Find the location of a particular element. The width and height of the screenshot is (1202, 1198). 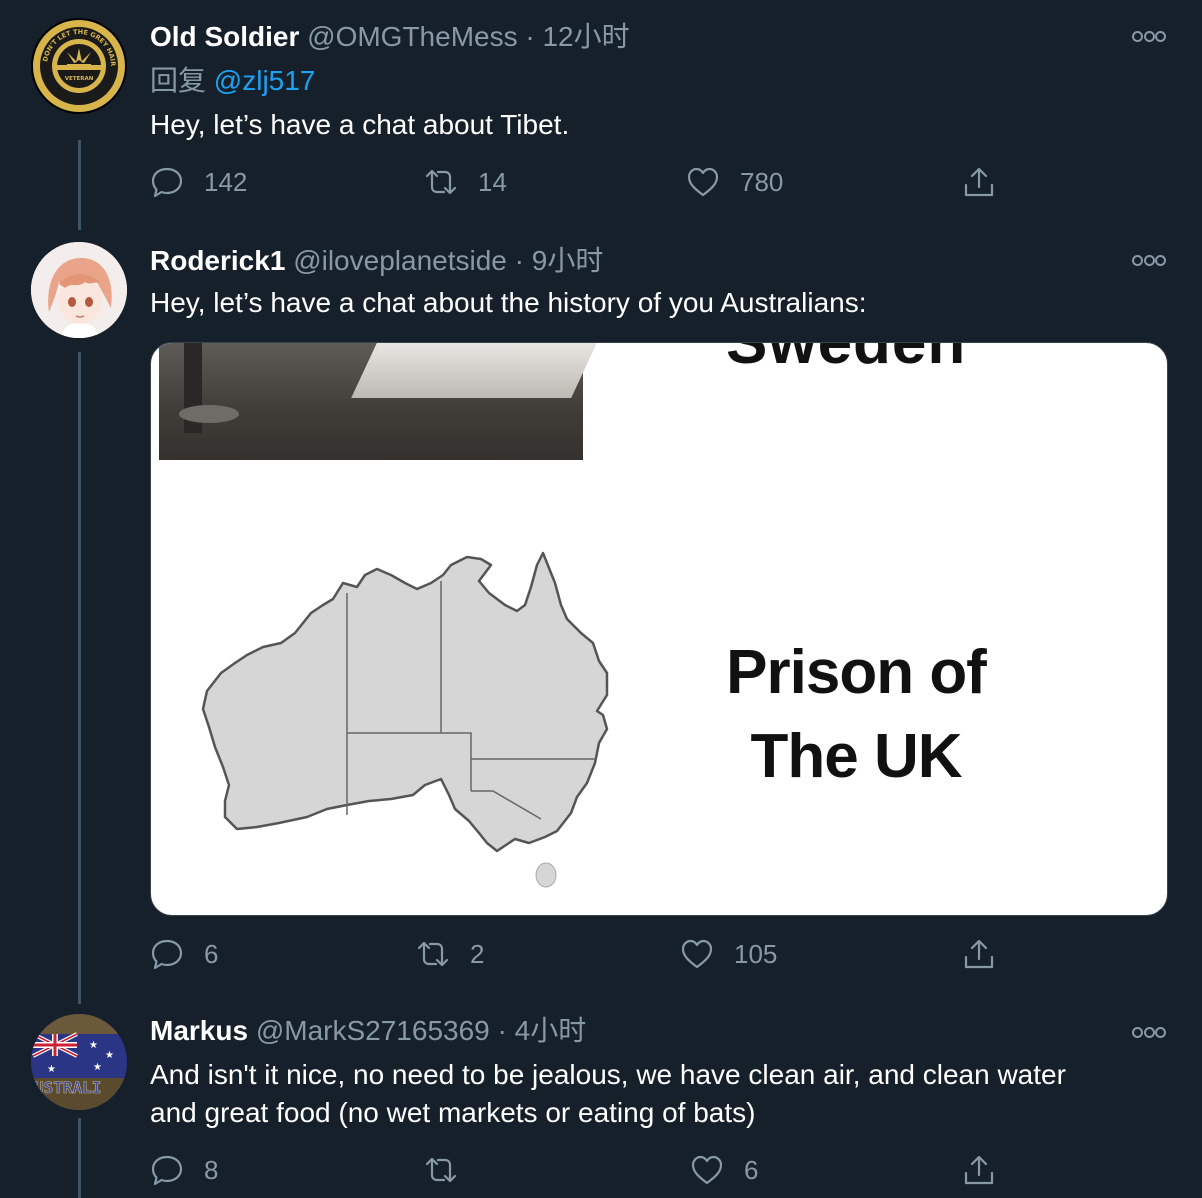

tweet-text: Hey, let’s have a chat about Tibet. is located at coordinates (360, 124).